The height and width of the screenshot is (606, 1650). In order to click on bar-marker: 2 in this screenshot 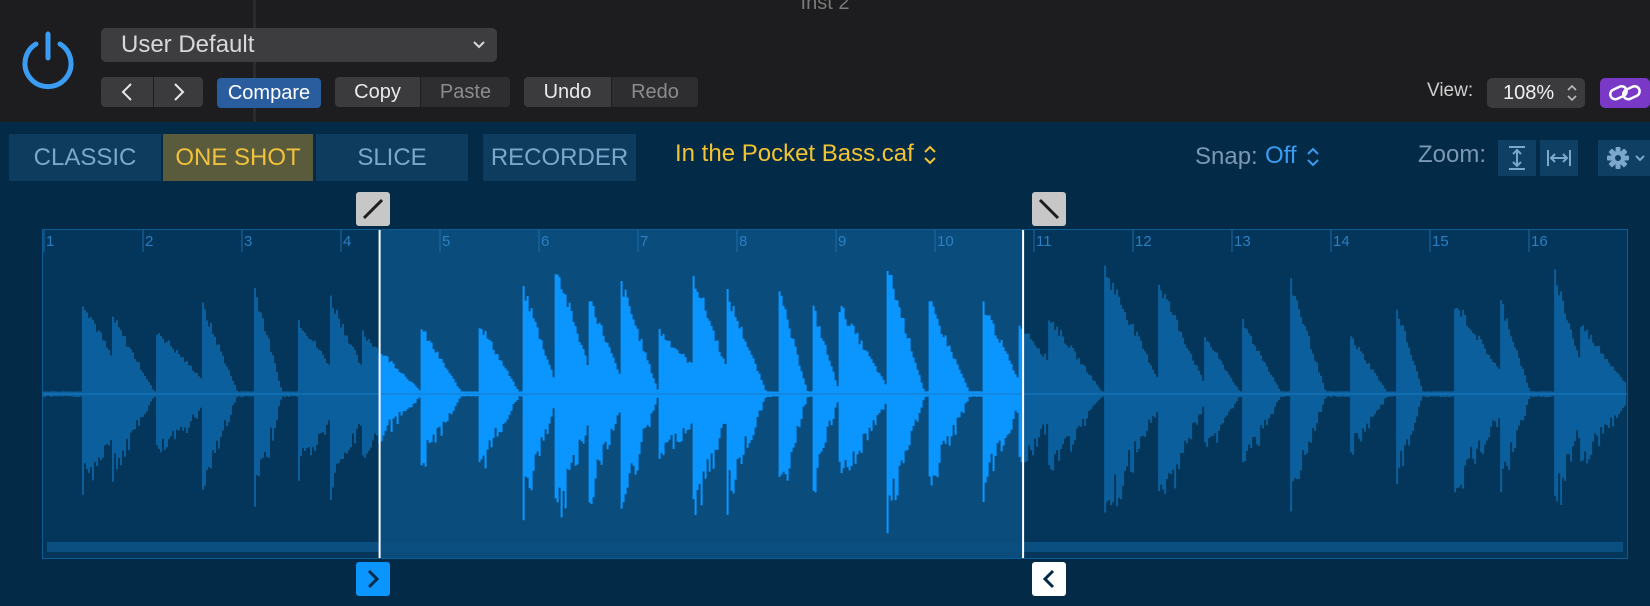, I will do `click(149, 241)`.